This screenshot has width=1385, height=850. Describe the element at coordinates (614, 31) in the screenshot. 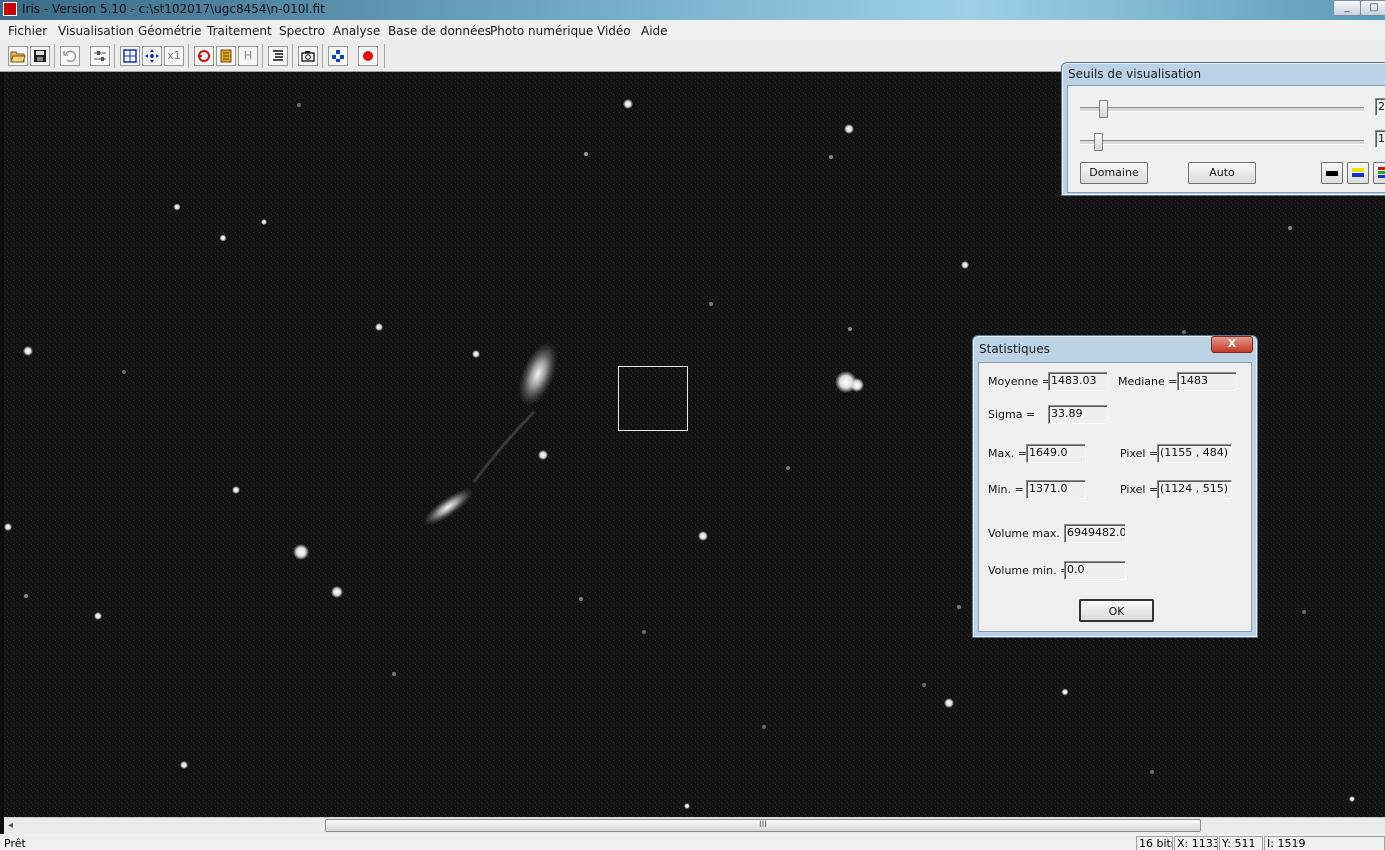

I see `menu-video: Vidéo` at that location.